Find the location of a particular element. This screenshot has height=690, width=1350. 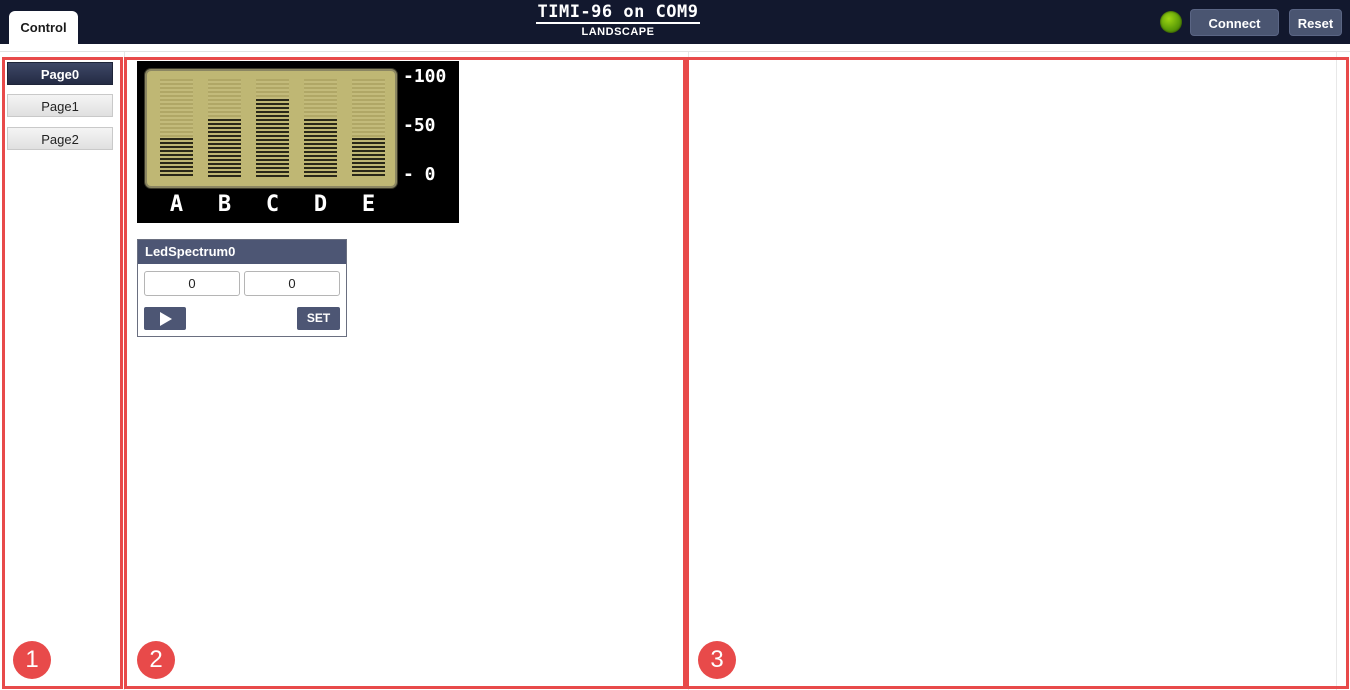

scrollbar is located at coordinates (1336, 371).